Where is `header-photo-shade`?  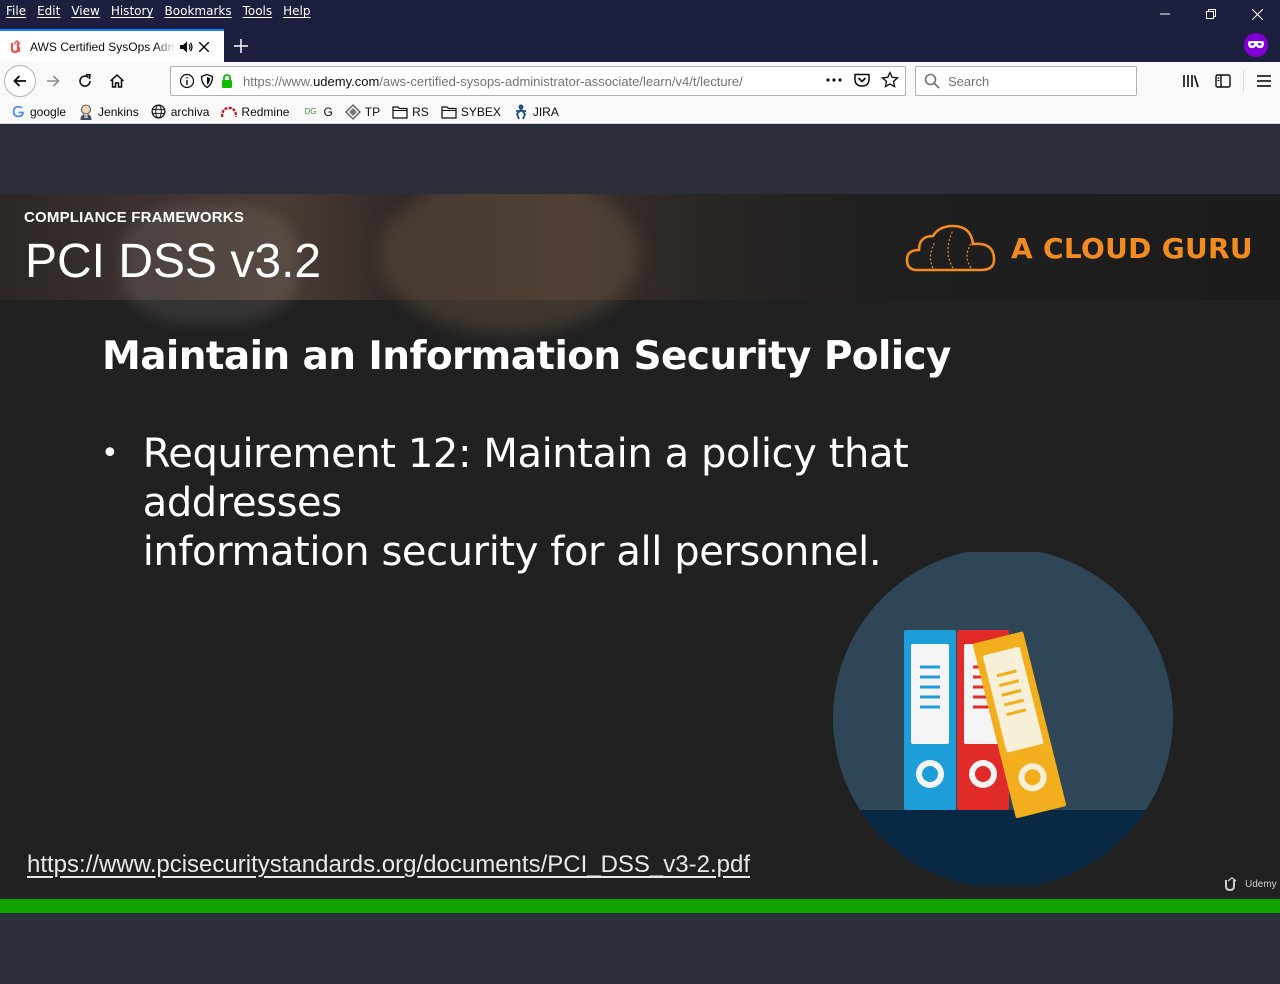 header-photo-shade is located at coordinates (510, 264).